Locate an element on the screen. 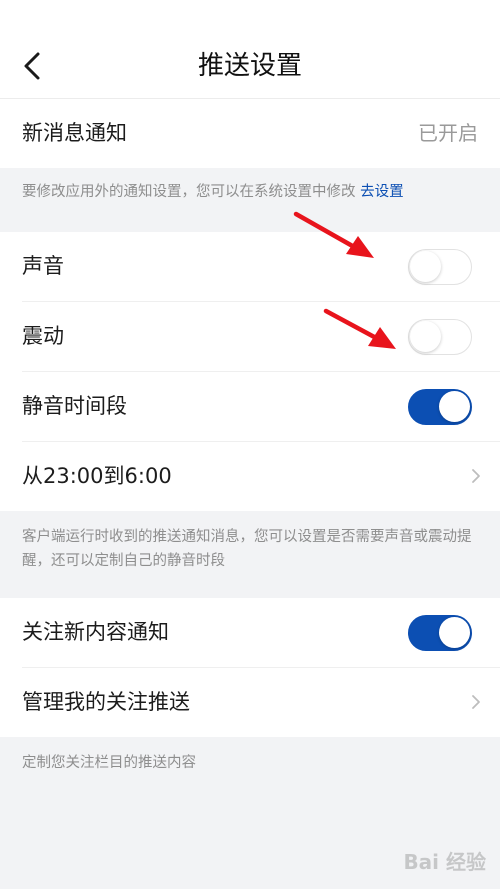  watermark-text: Bai 经验 is located at coordinates (444, 862).